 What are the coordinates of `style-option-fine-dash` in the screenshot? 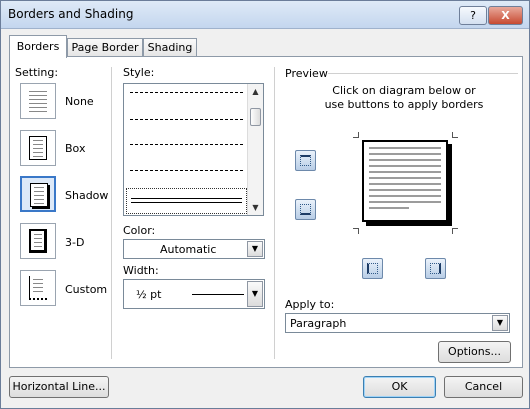 It's located at (186, 98).